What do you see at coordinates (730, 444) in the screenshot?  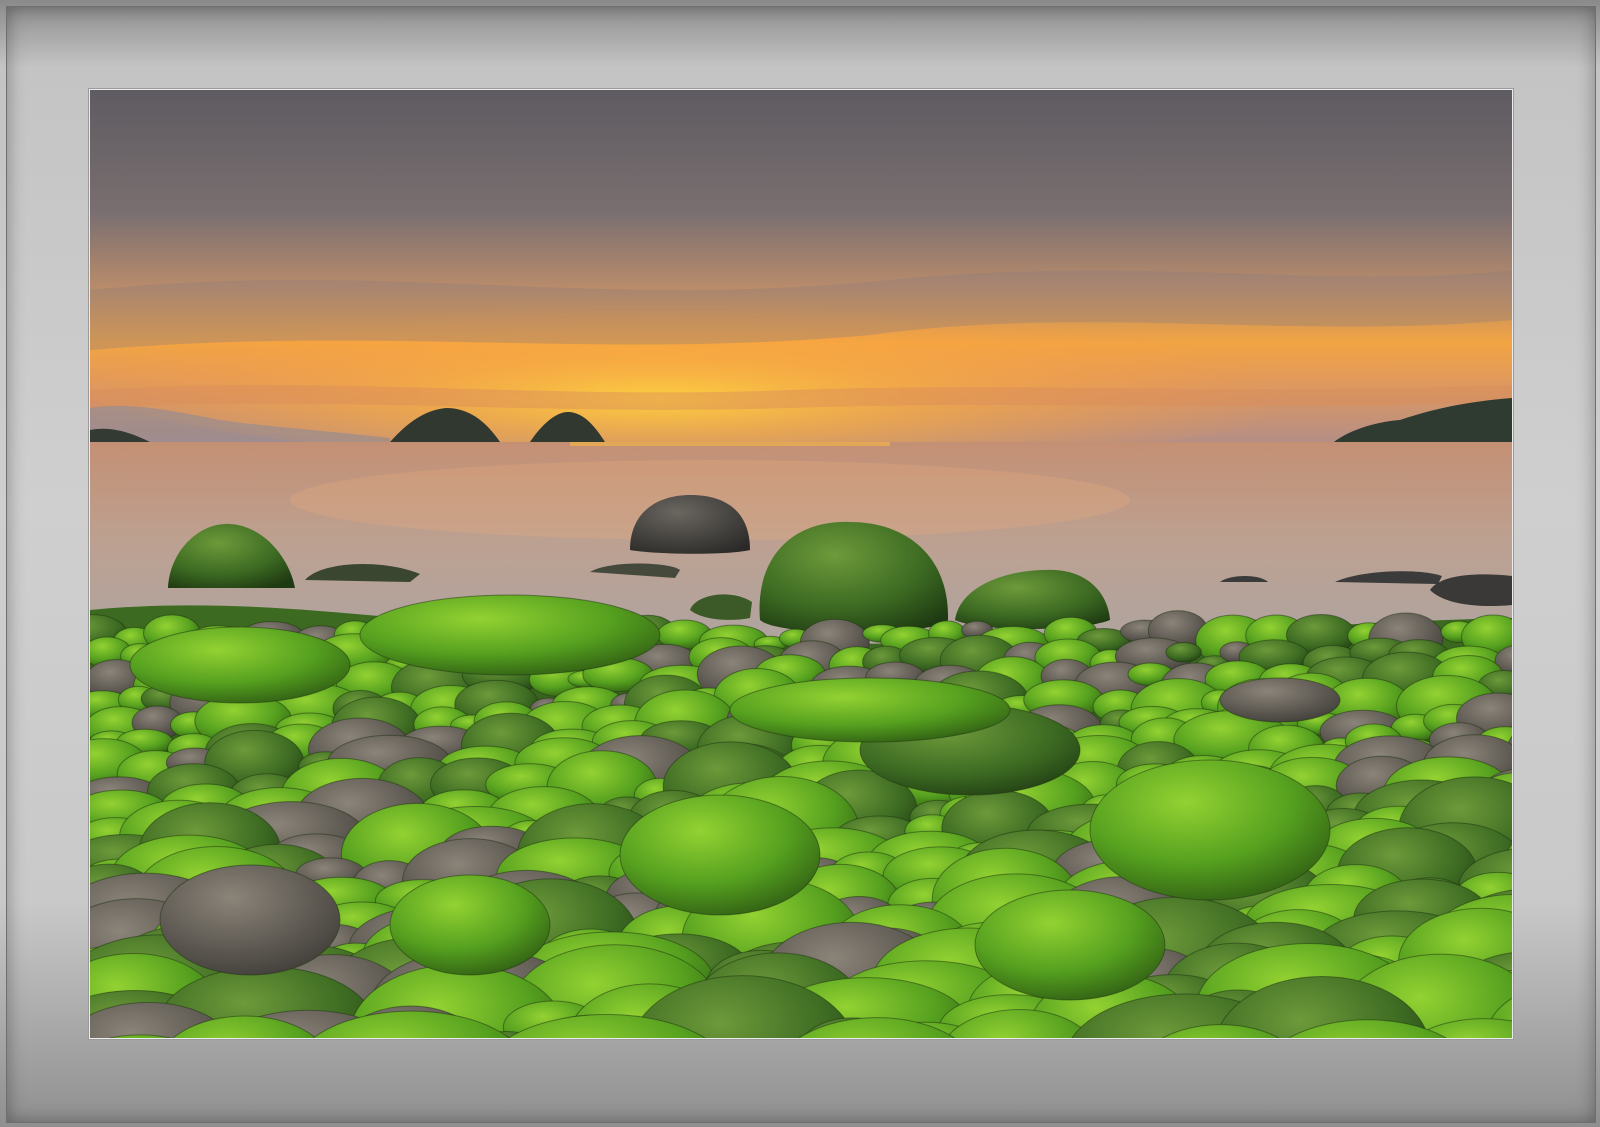 I see `horizon-glint` at bounding box center [730, 444].